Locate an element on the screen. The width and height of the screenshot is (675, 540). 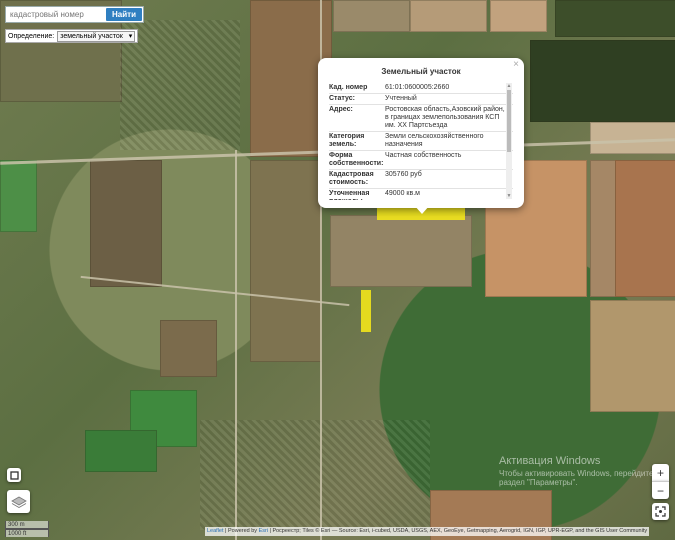
square-draw-icon is located at coordinates (14, 475).